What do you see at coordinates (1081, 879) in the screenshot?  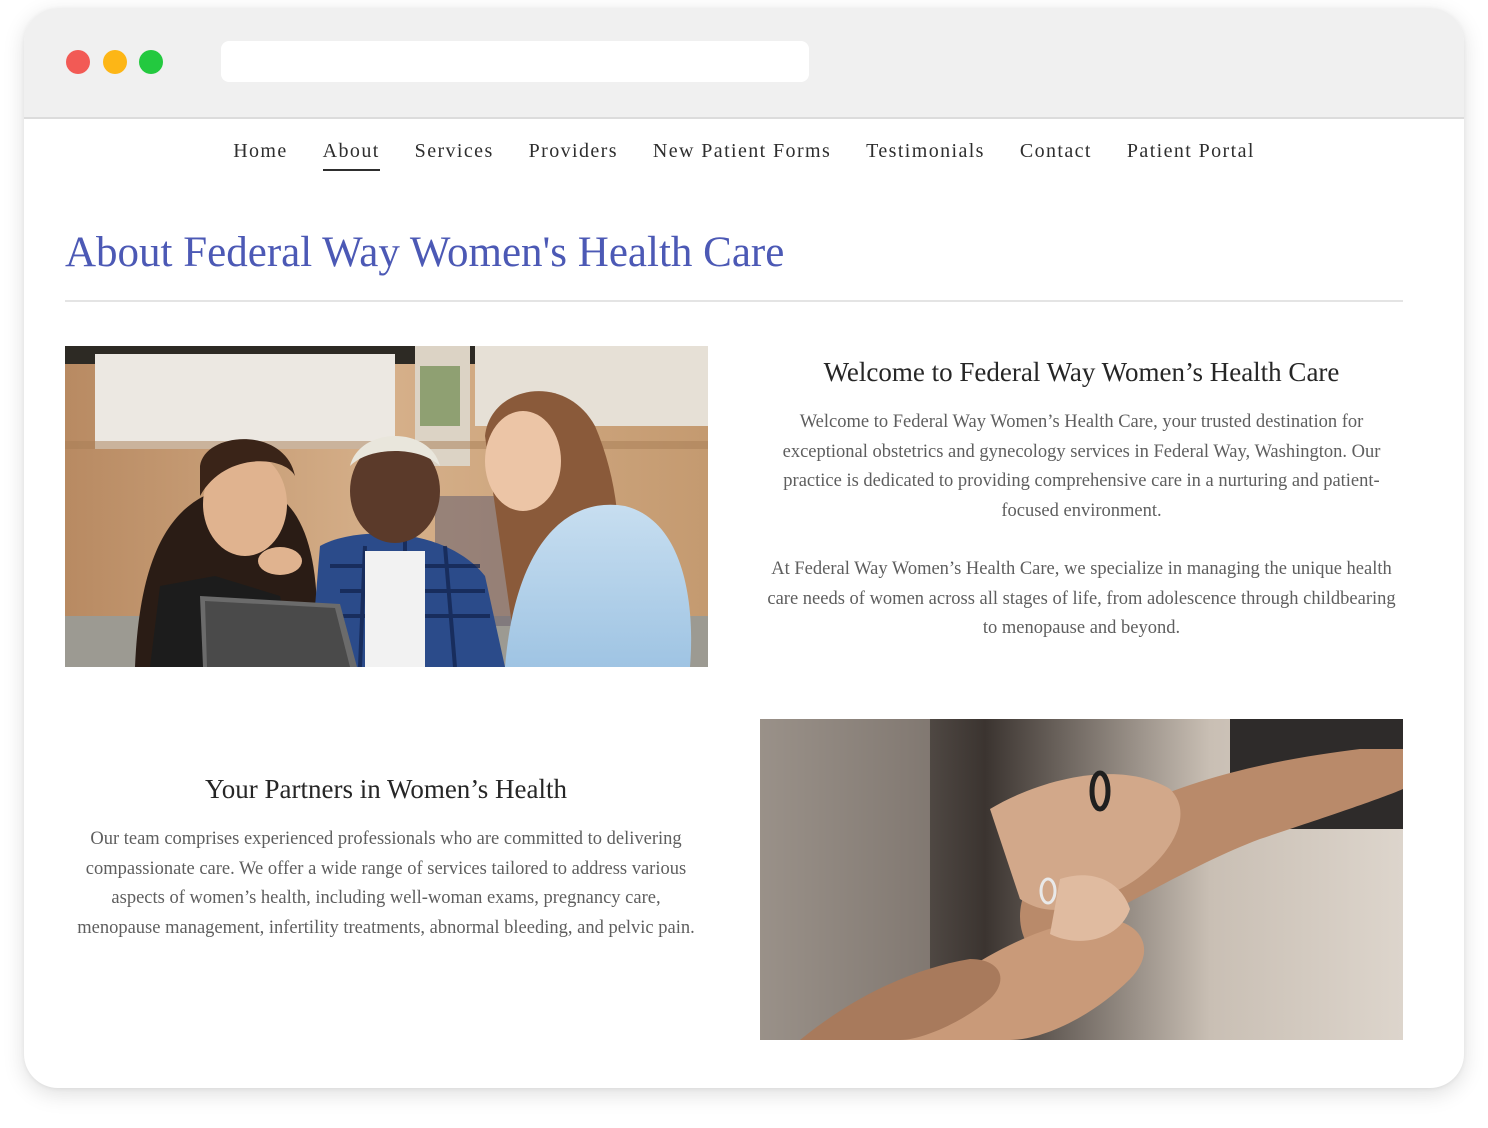 I see `holding-hands-photo` at bounding box center [1081, 879].